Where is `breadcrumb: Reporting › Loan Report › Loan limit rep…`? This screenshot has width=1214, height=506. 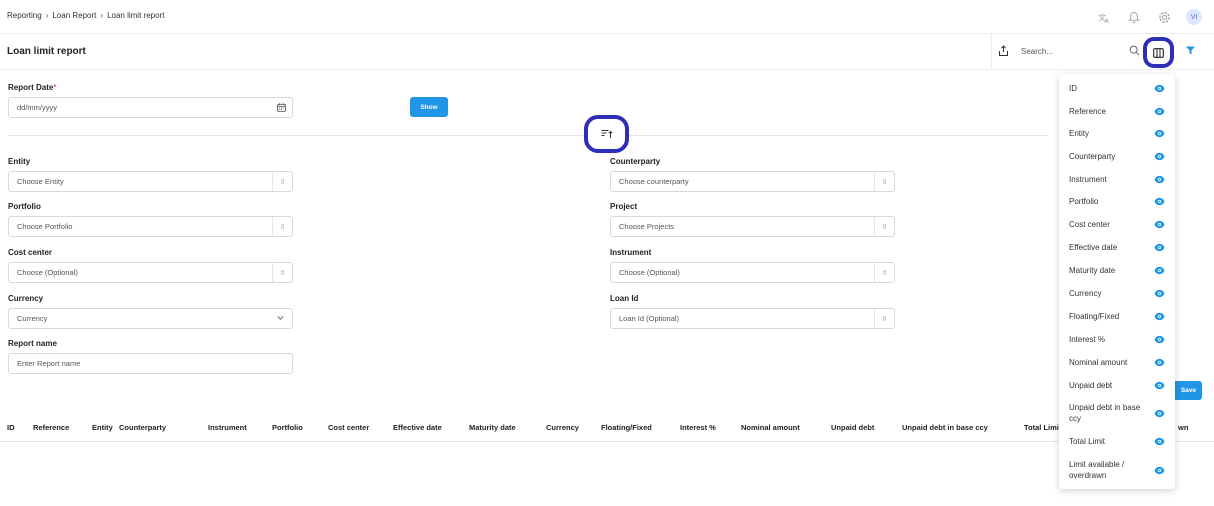
breadcrumb: Reporting › Loan Report › Loan limit rep… is located at coordinates (85, 15).